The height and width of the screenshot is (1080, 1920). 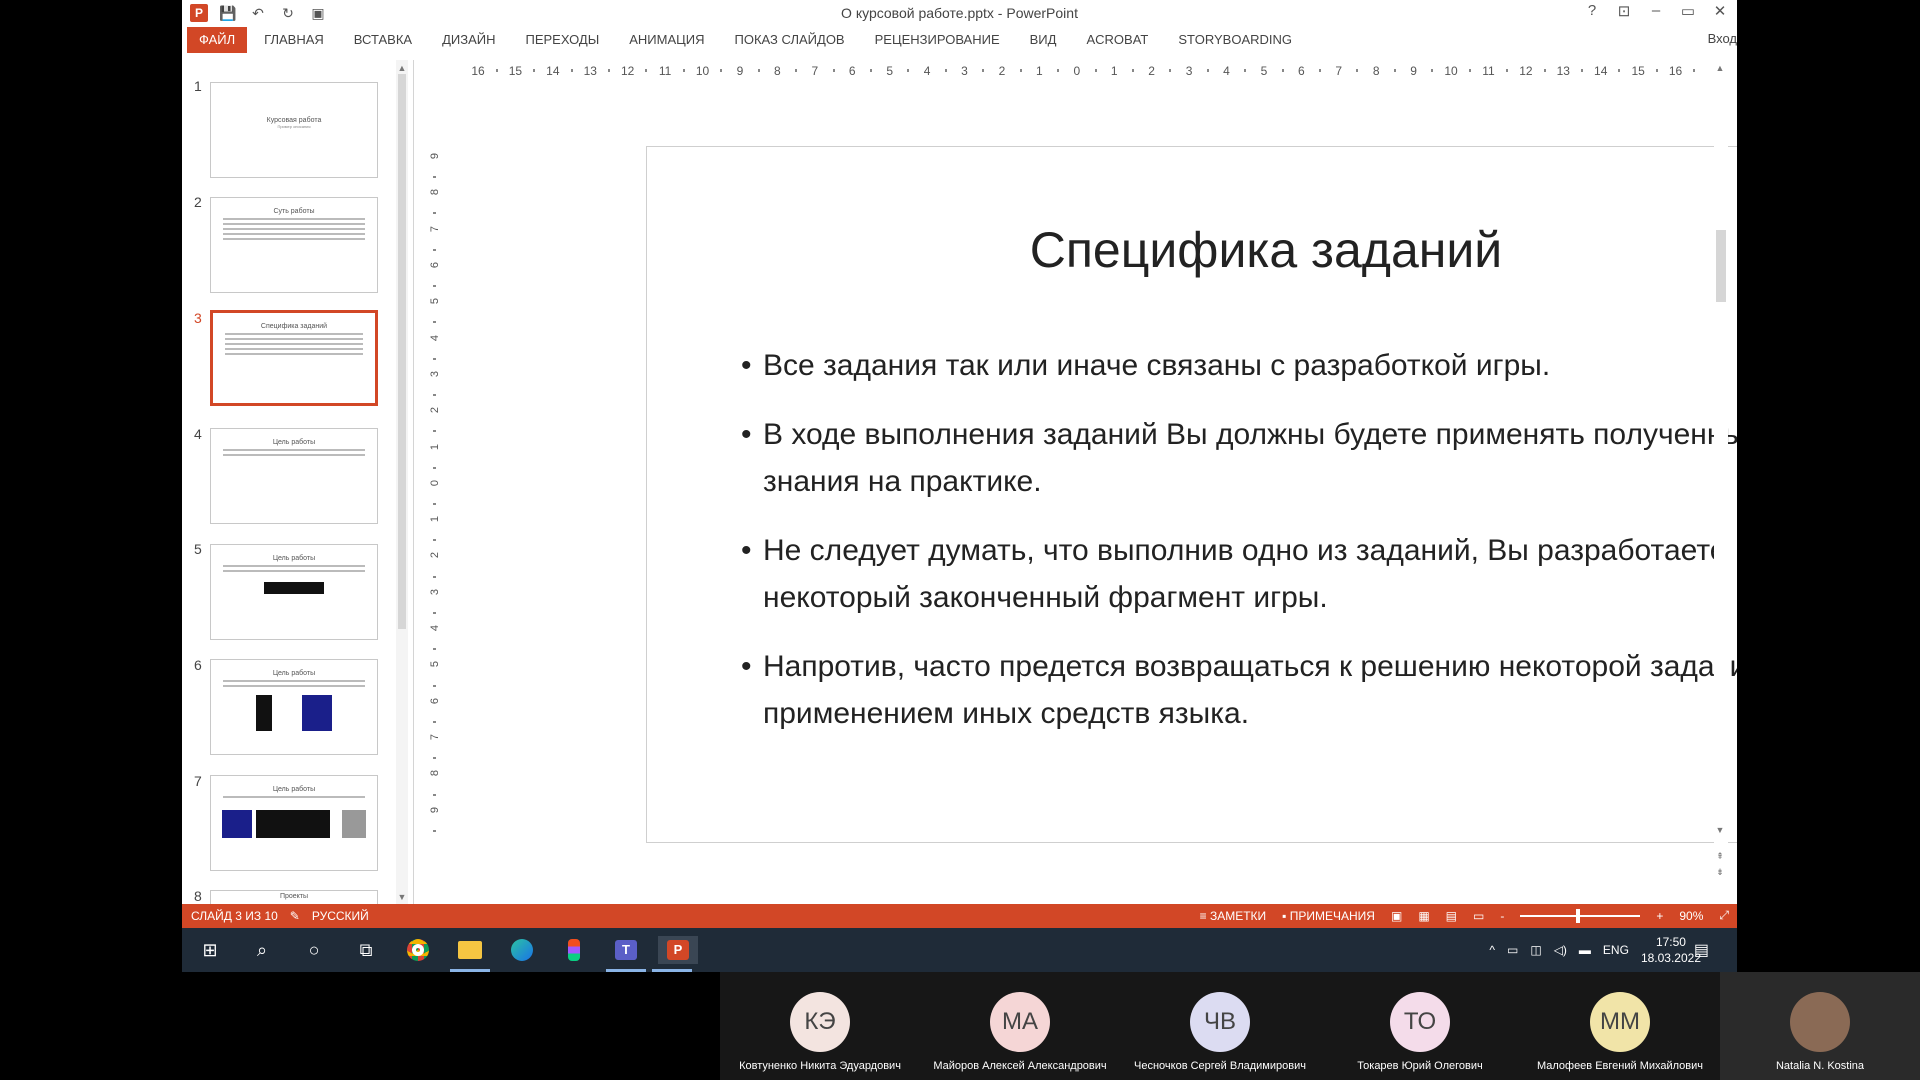 I want to click on language-indicator: РУССКИЙ, so click(x=340, y=916).